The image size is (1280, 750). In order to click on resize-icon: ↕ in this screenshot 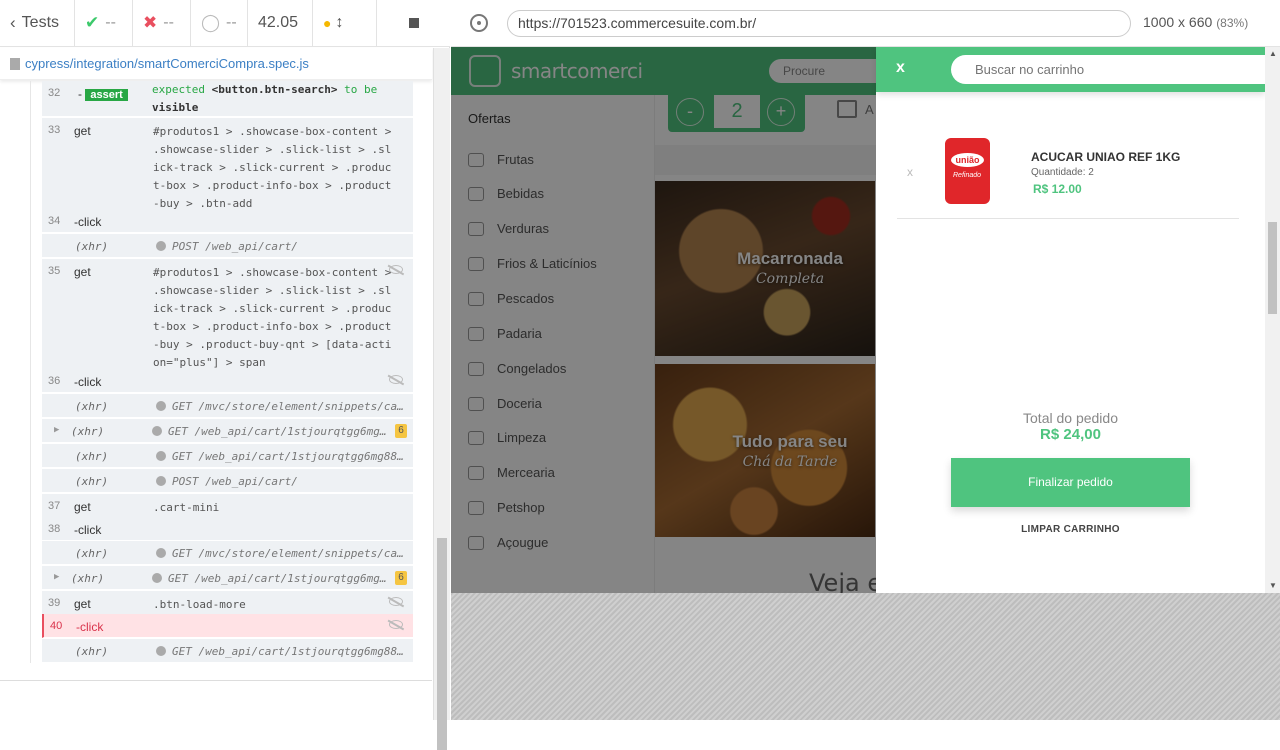, I will do `click(339, 22)`.